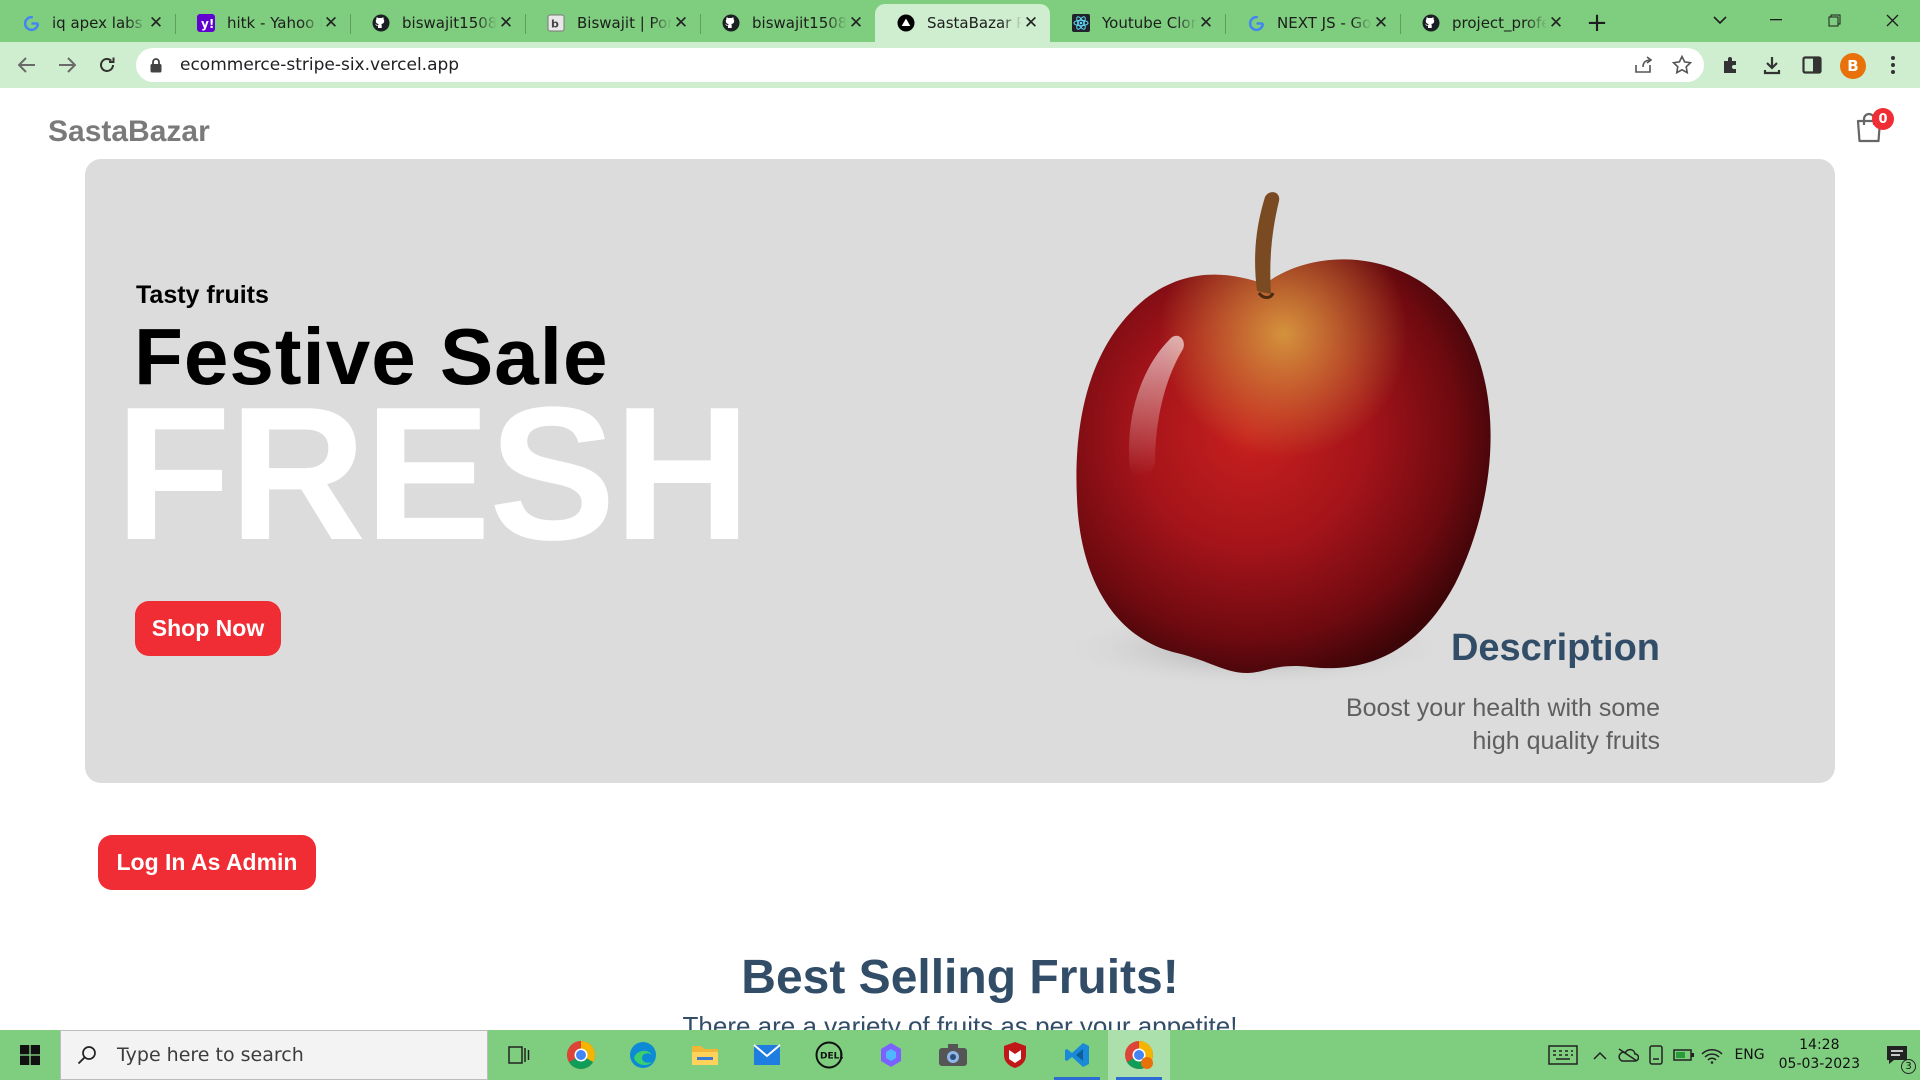  I want to click on reload-icon, so click(107, 65).